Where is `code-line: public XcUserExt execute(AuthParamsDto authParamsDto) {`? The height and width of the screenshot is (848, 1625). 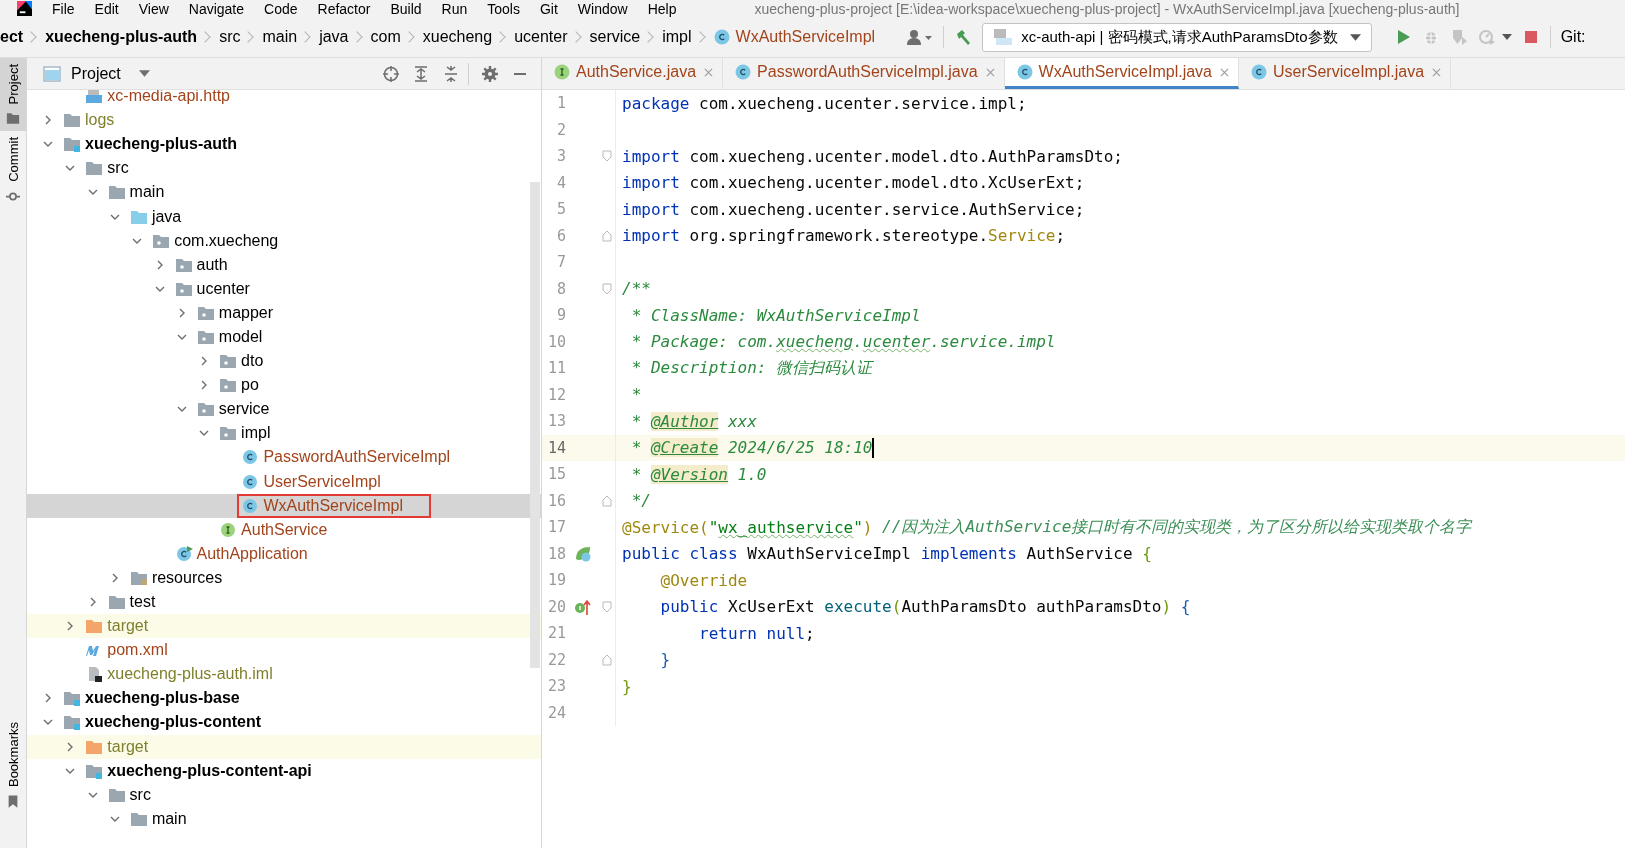 code-line: public XcUserExt execute(AuthParamsDto authParamsDto) { is located at coordinates (925, 607).